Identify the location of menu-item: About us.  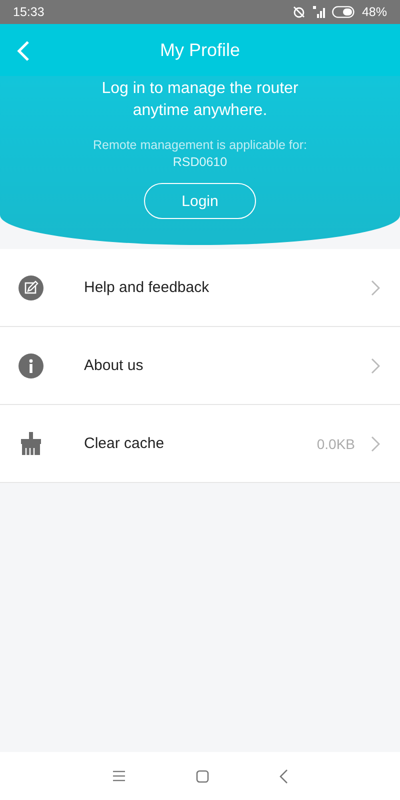
(200, 366).